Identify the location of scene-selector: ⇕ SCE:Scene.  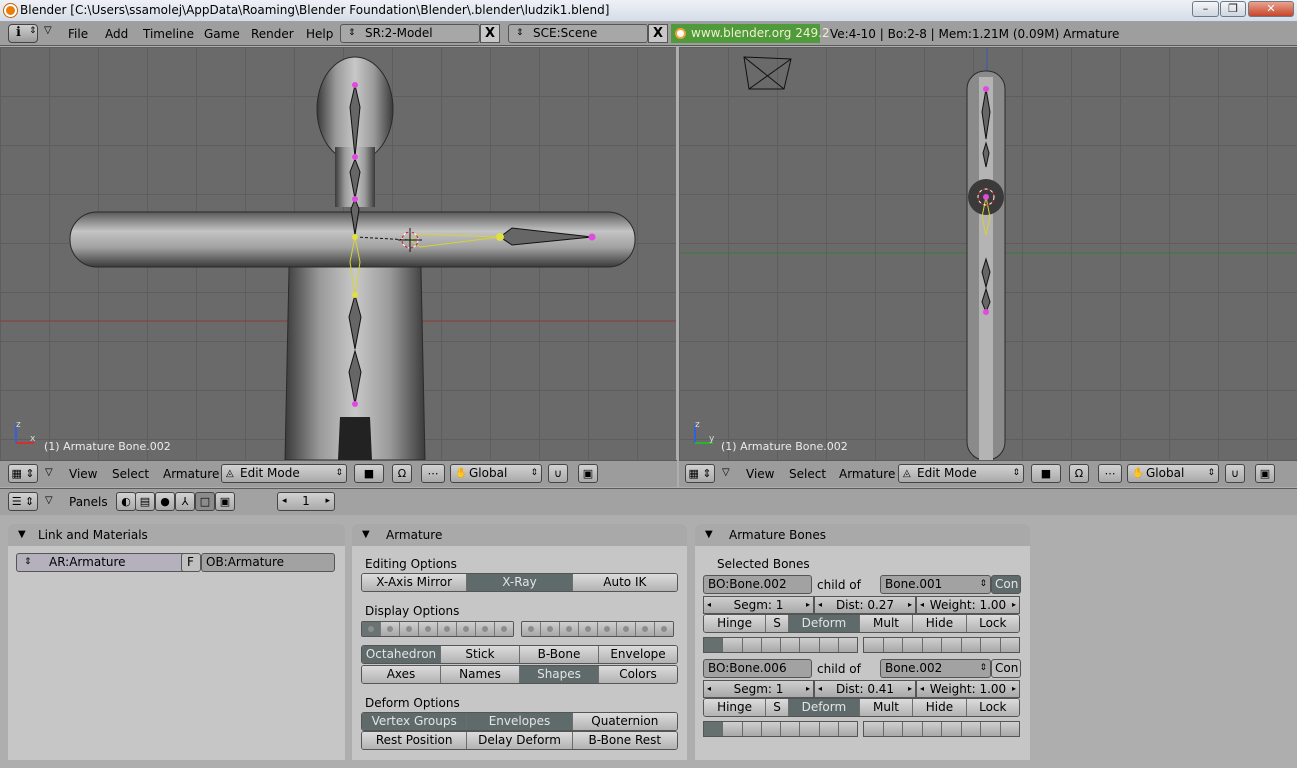
(578, 33).